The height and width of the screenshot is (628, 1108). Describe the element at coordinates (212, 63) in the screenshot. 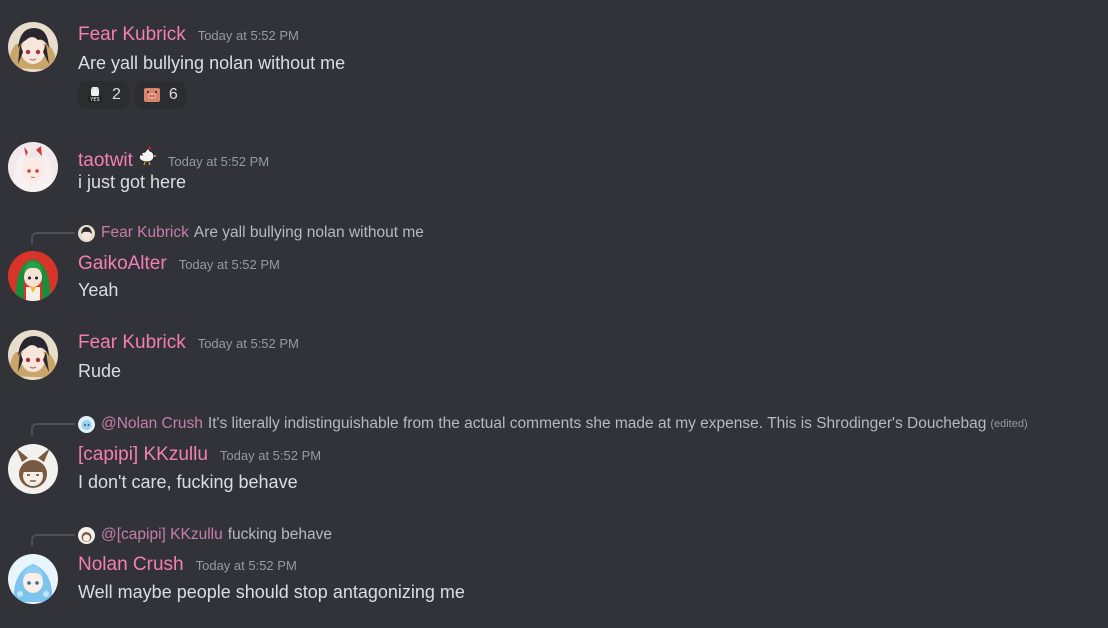

I see `message-text: Are yall bullying nolan without me` at that location.